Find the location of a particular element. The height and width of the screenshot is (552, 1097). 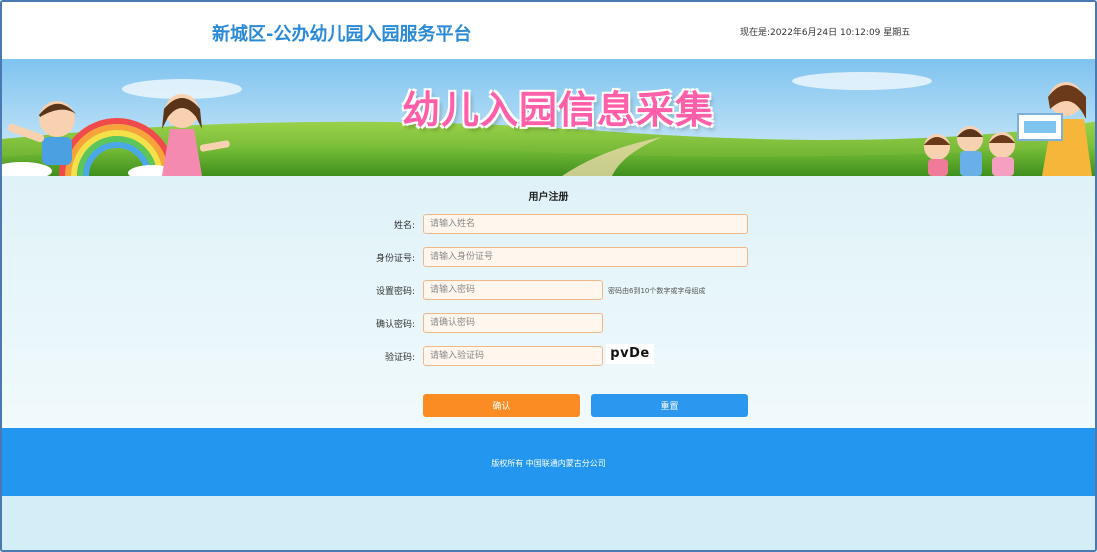

site-title: 新城区-公办幼儿园入园服务平台 is located at coordinates (342, 34).